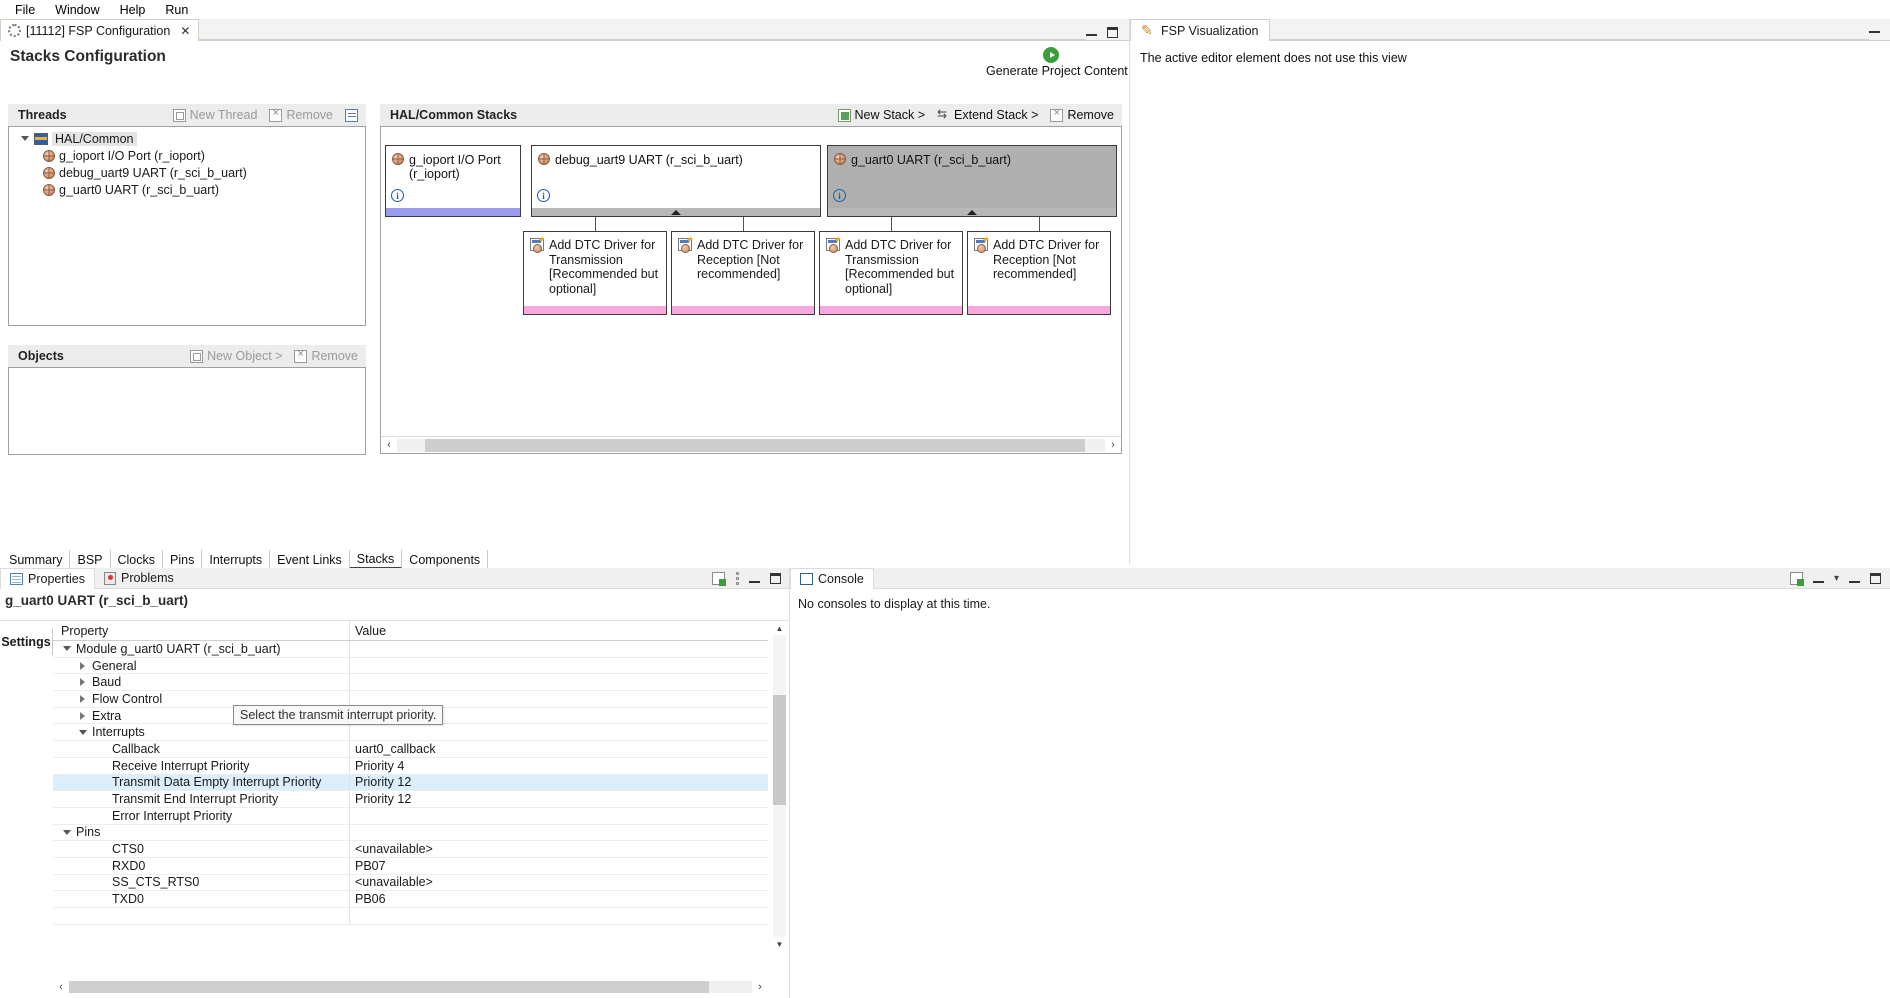 Image resolution: width=1890 pixels, height=998 pixels. I want to click on stacks-horizontal-scrollbar: ‹ ›, so click(751, 444).